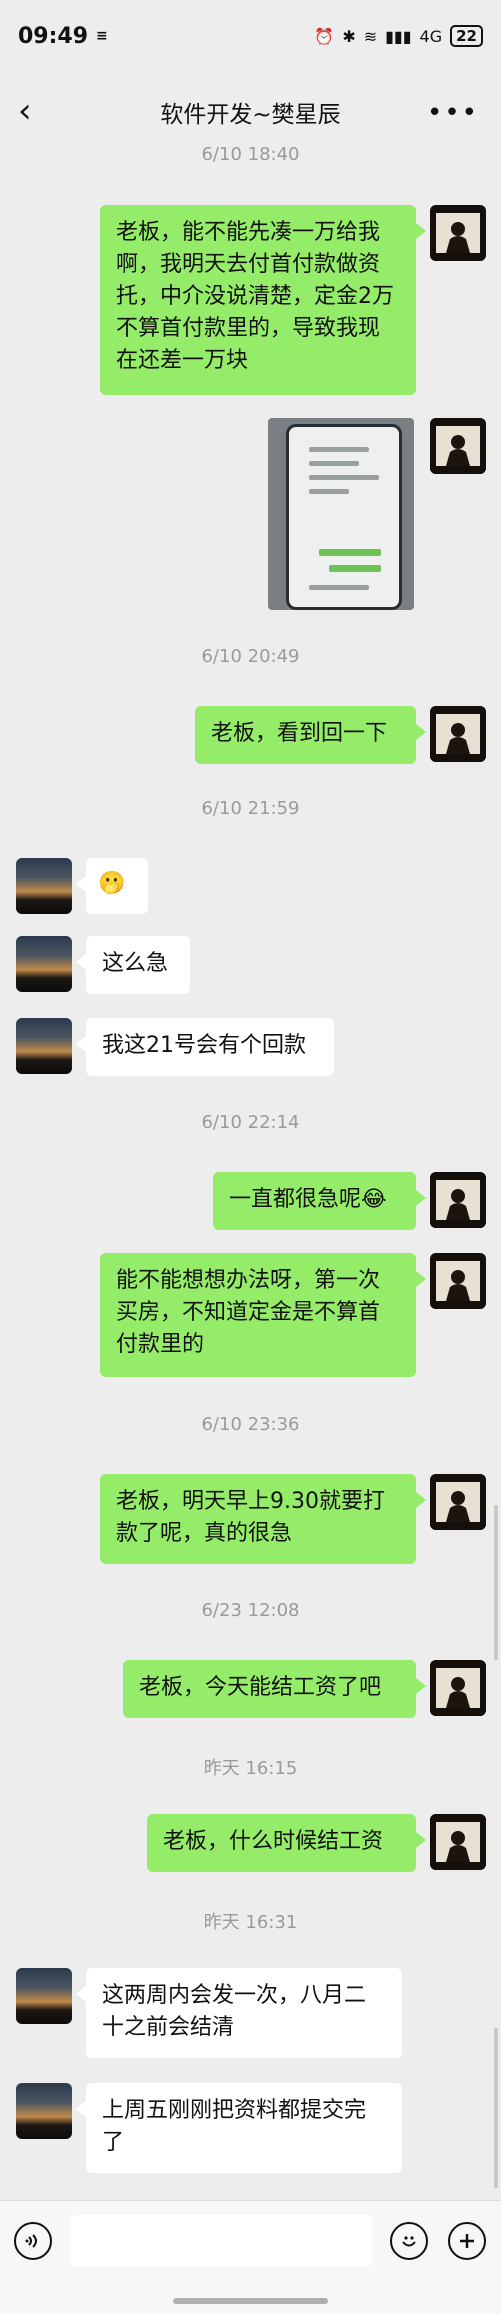  I want to click on app-notification-icon: ≡, so click(102, 36).